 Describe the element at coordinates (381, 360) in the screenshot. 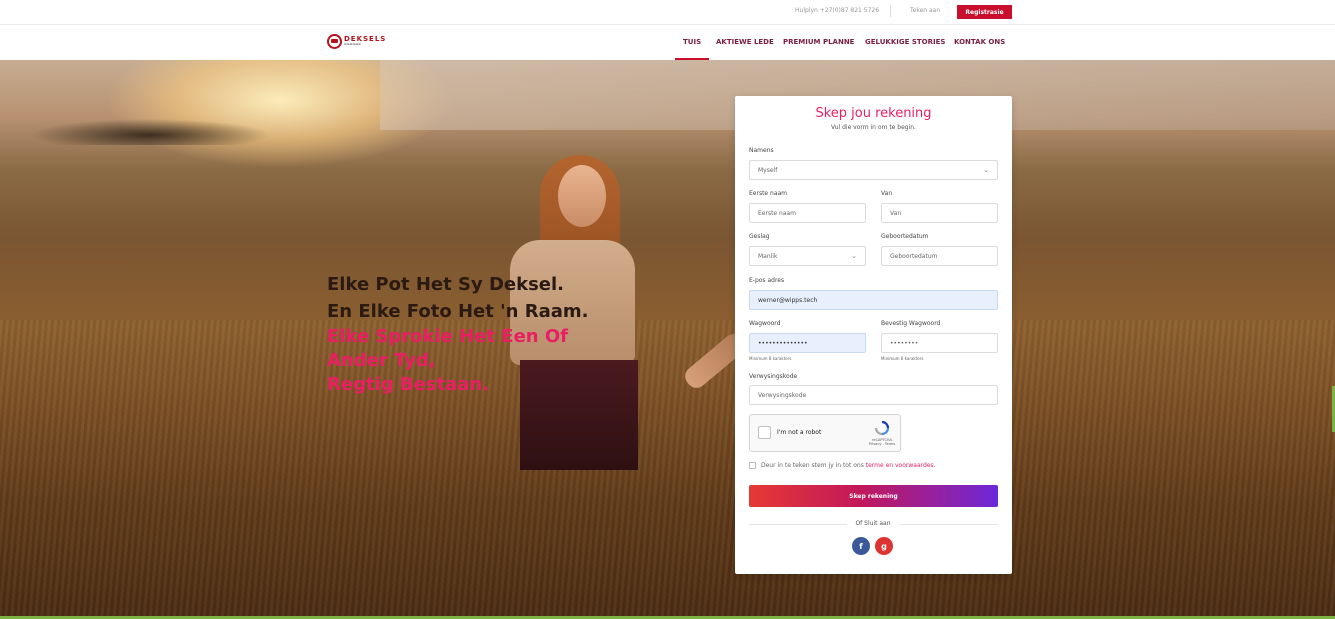

I see `hero-line-4: Ander Tyd,` at that location.